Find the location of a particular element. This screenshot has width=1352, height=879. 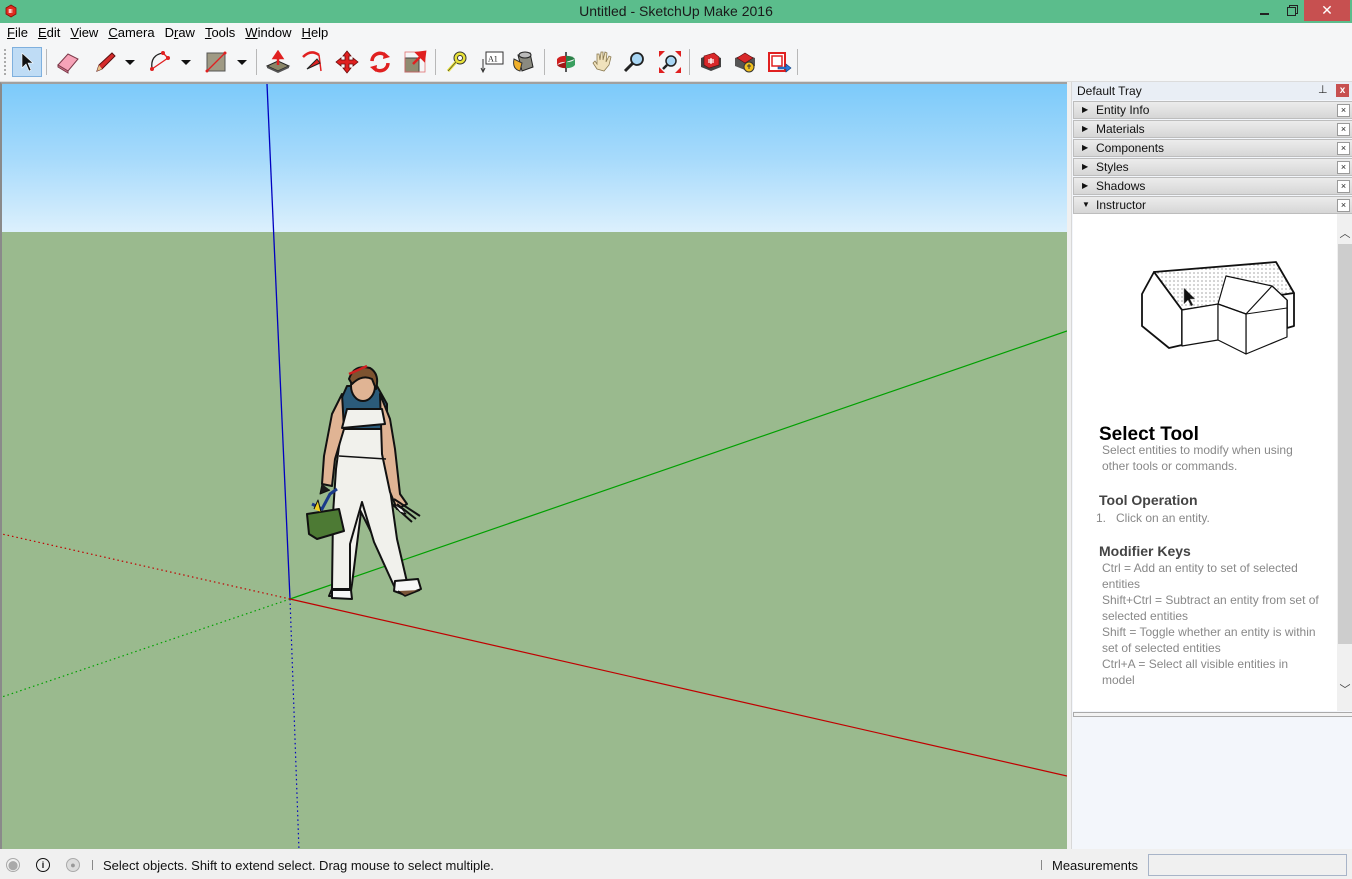

paint-bucket-tool-button is located at coordinates (523, 62).